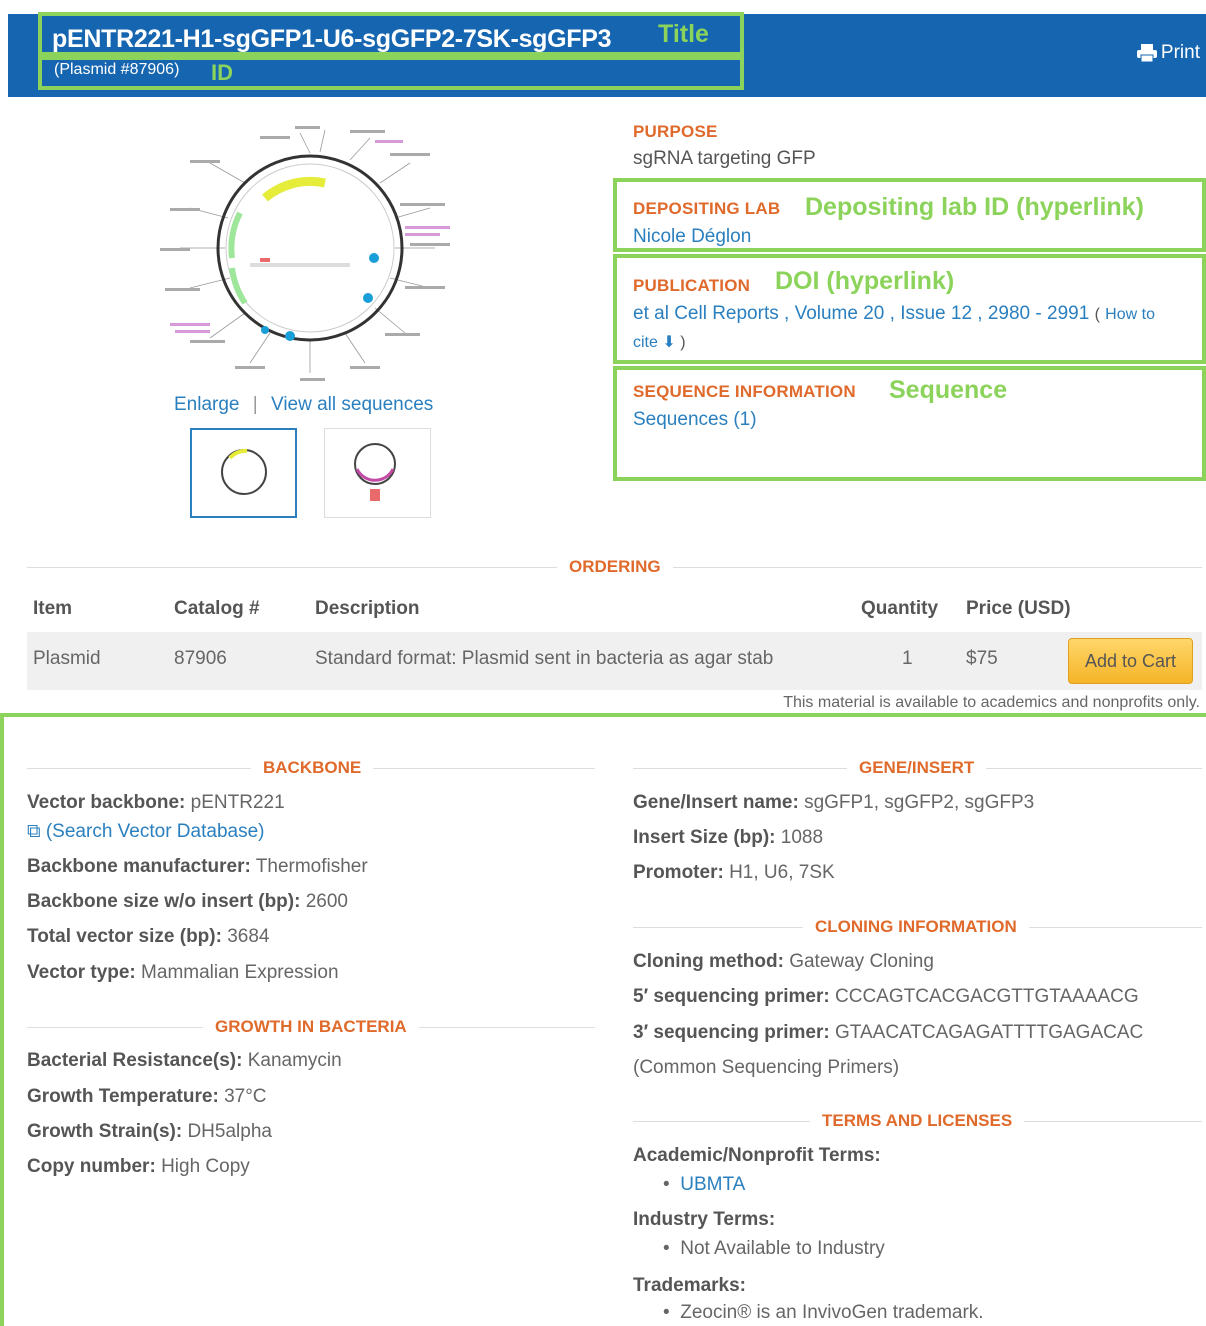  Describe the element at coordinates (917, 1121) in the screenshot. I see `terms-heading: TERMS AND LICENSES` at that location.